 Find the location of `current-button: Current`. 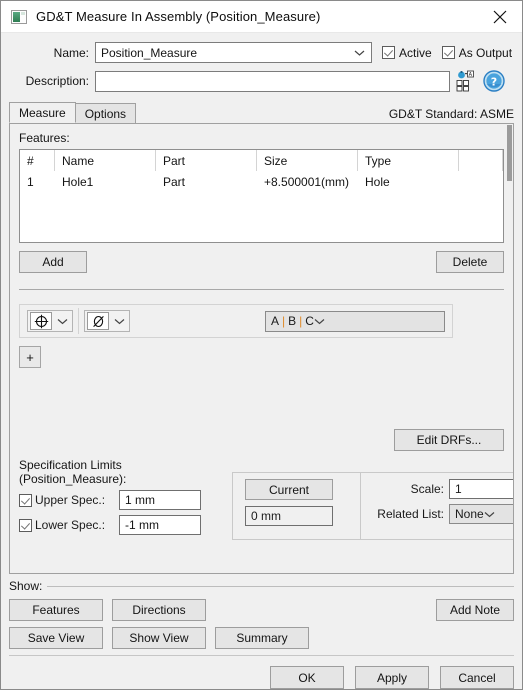

current-button: Current is located at coordinates (289, 489).